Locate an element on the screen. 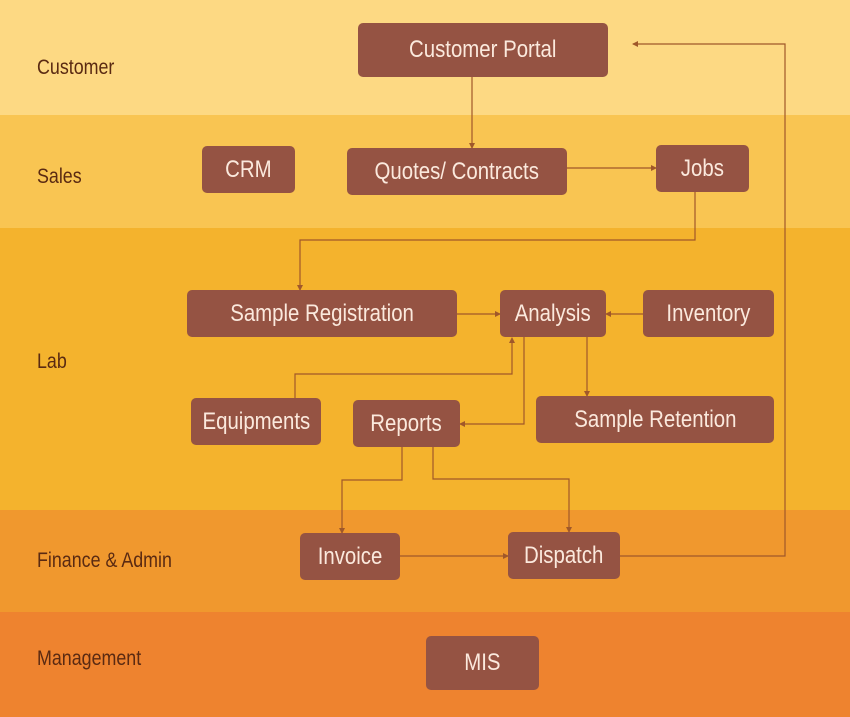  lane-management: Management is located at coordinates (425, 664).